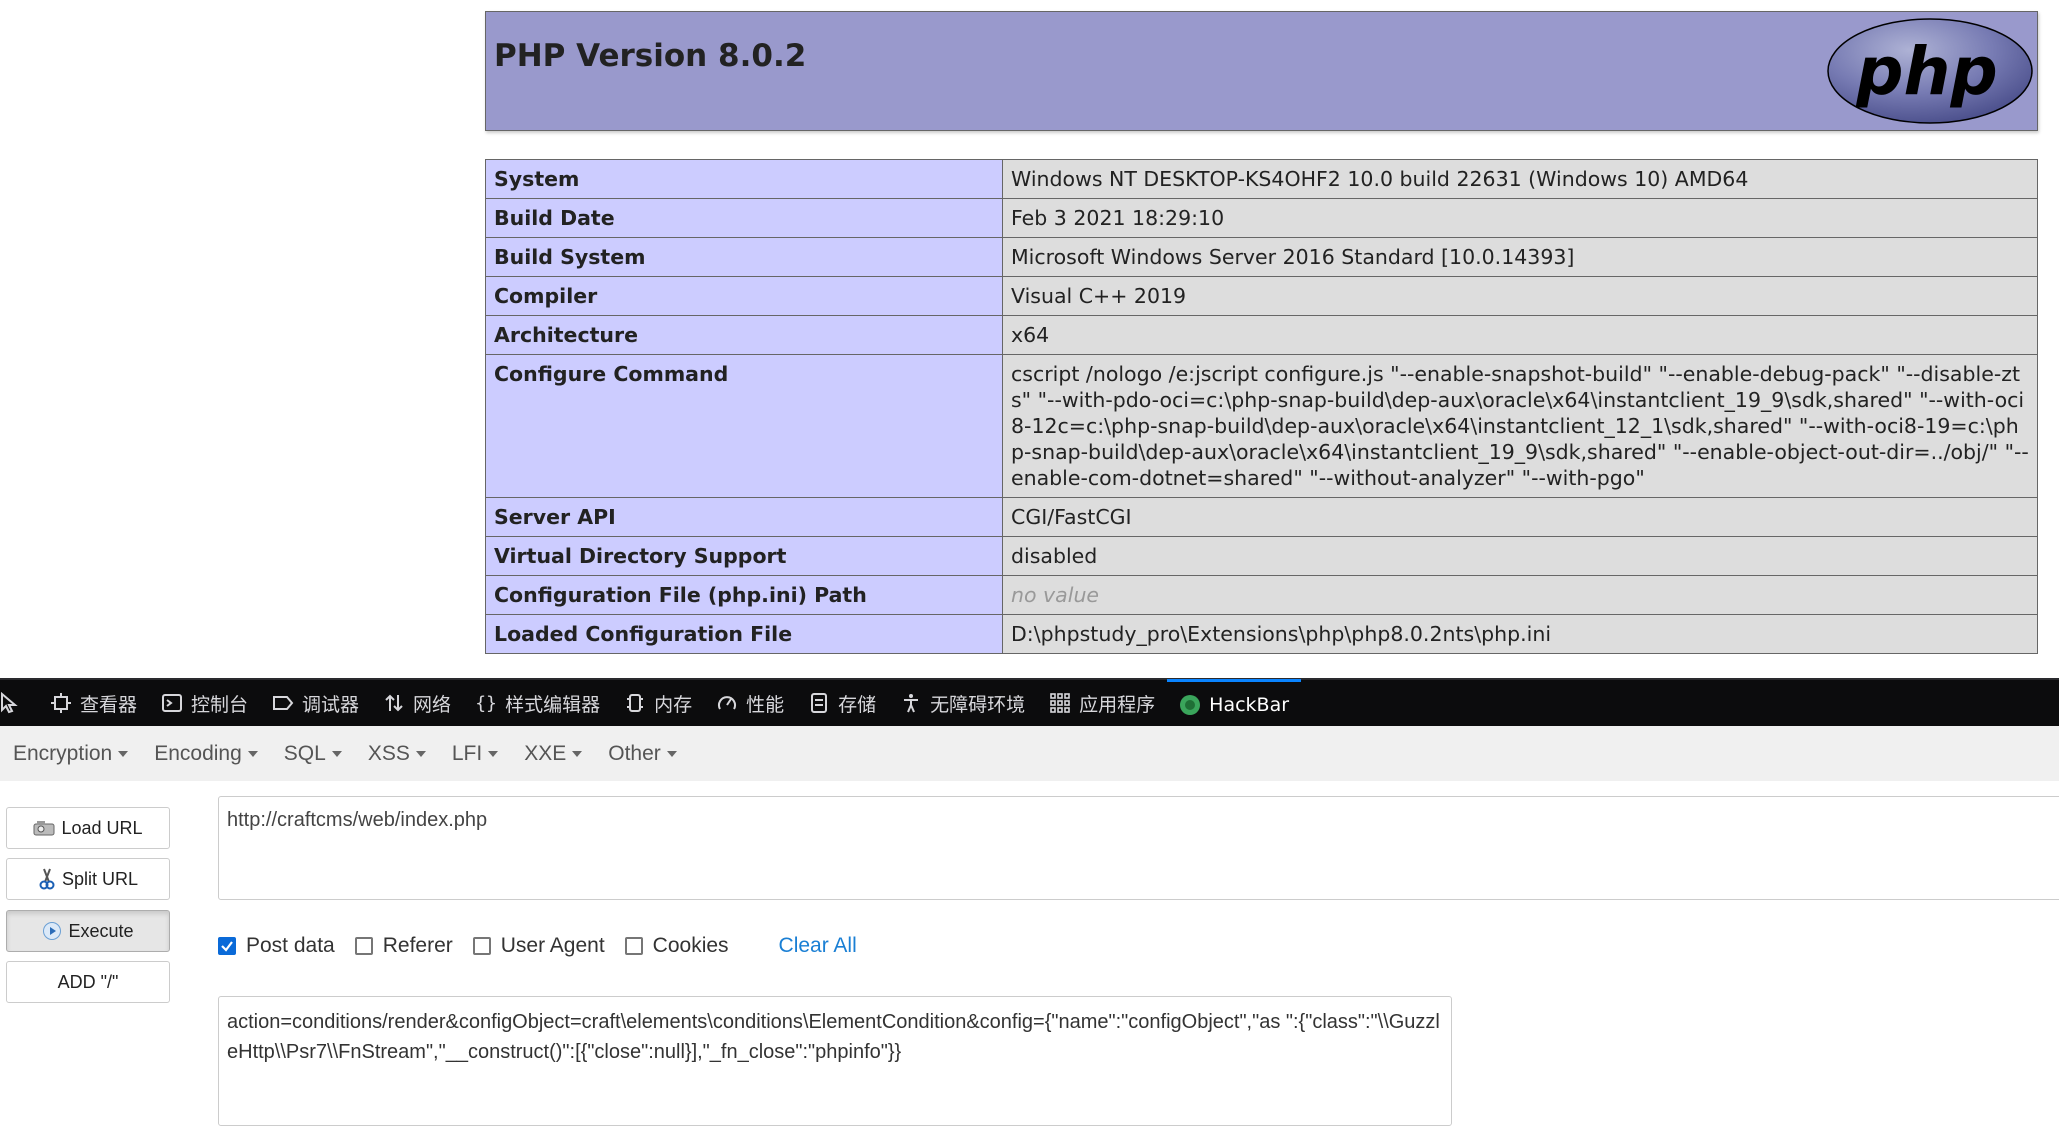 This screenshot has width=2059, height=1126. What do you see at coordinates (545, 753) in the screenshot?
I see `menu-label: XXE` at bounding box center [545, 753].